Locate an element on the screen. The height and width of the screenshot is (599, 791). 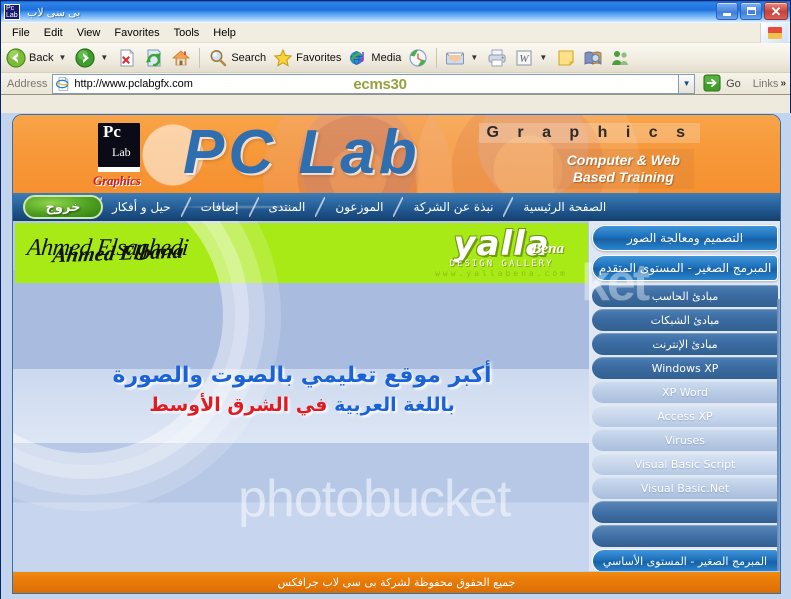
links-button: Links » is located at coordinates (768, 84).